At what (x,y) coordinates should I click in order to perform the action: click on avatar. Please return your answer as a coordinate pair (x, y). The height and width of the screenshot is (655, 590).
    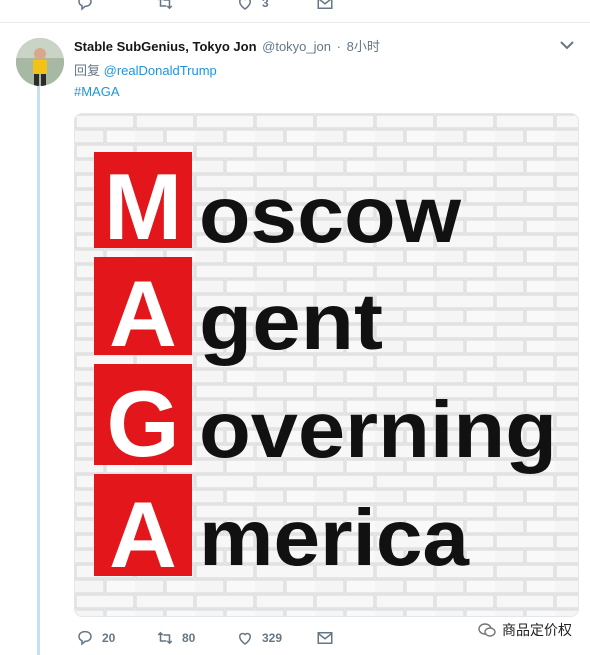
    Looking at the image, I should click on (40, 62).